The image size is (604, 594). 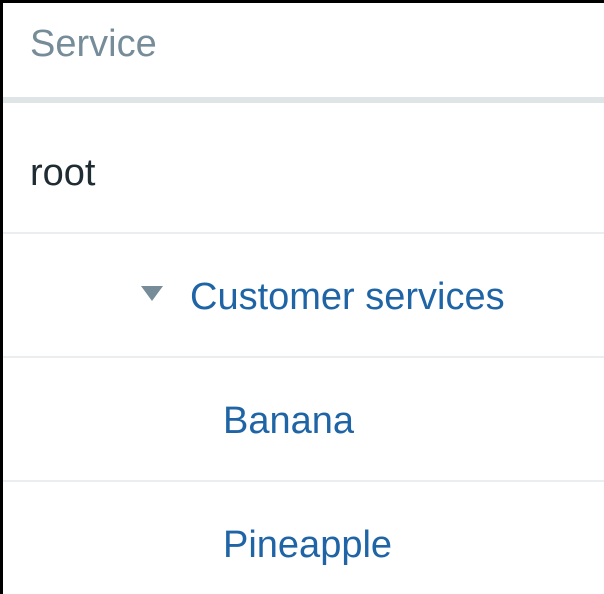 I want to click on service-link-pineapple: Pineapple, so click(x=307, y=545).